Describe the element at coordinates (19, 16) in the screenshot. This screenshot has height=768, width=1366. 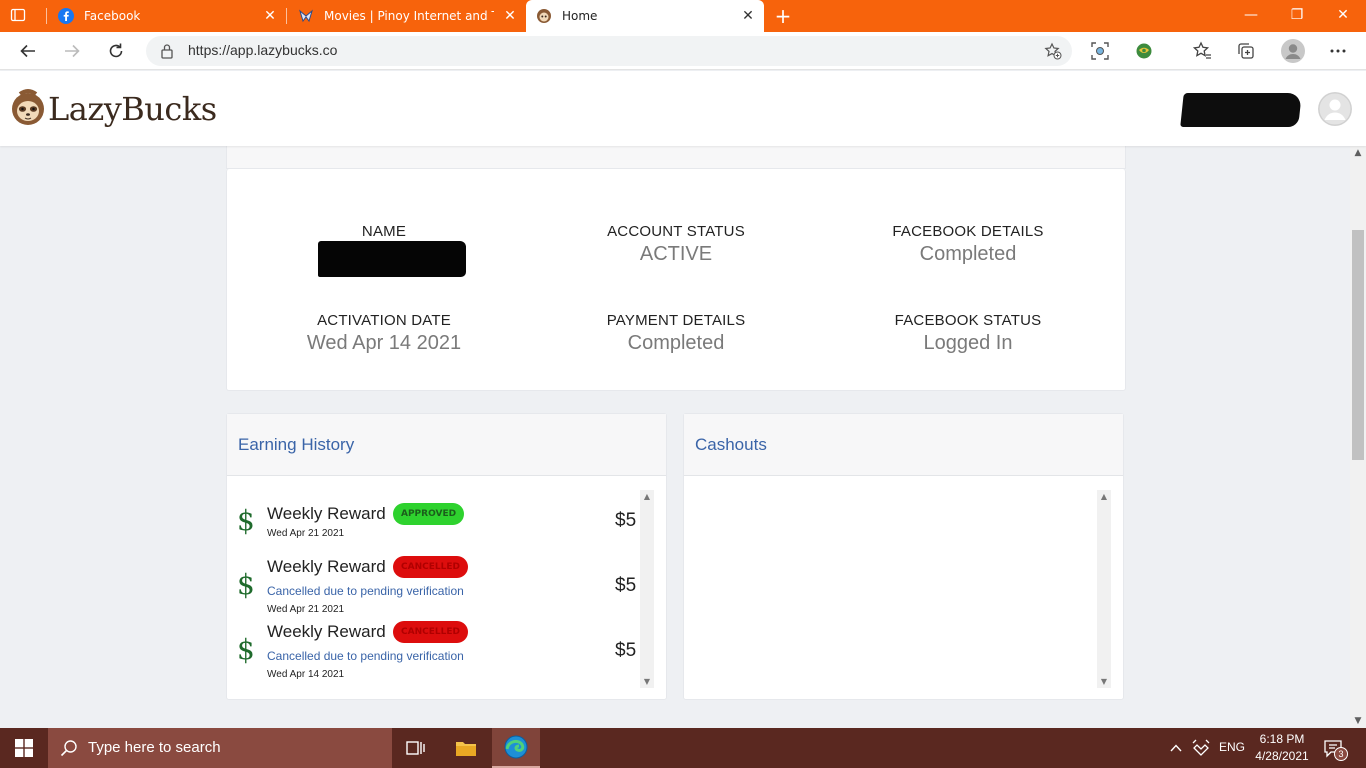
I see `tab-actions-icon` at that location.